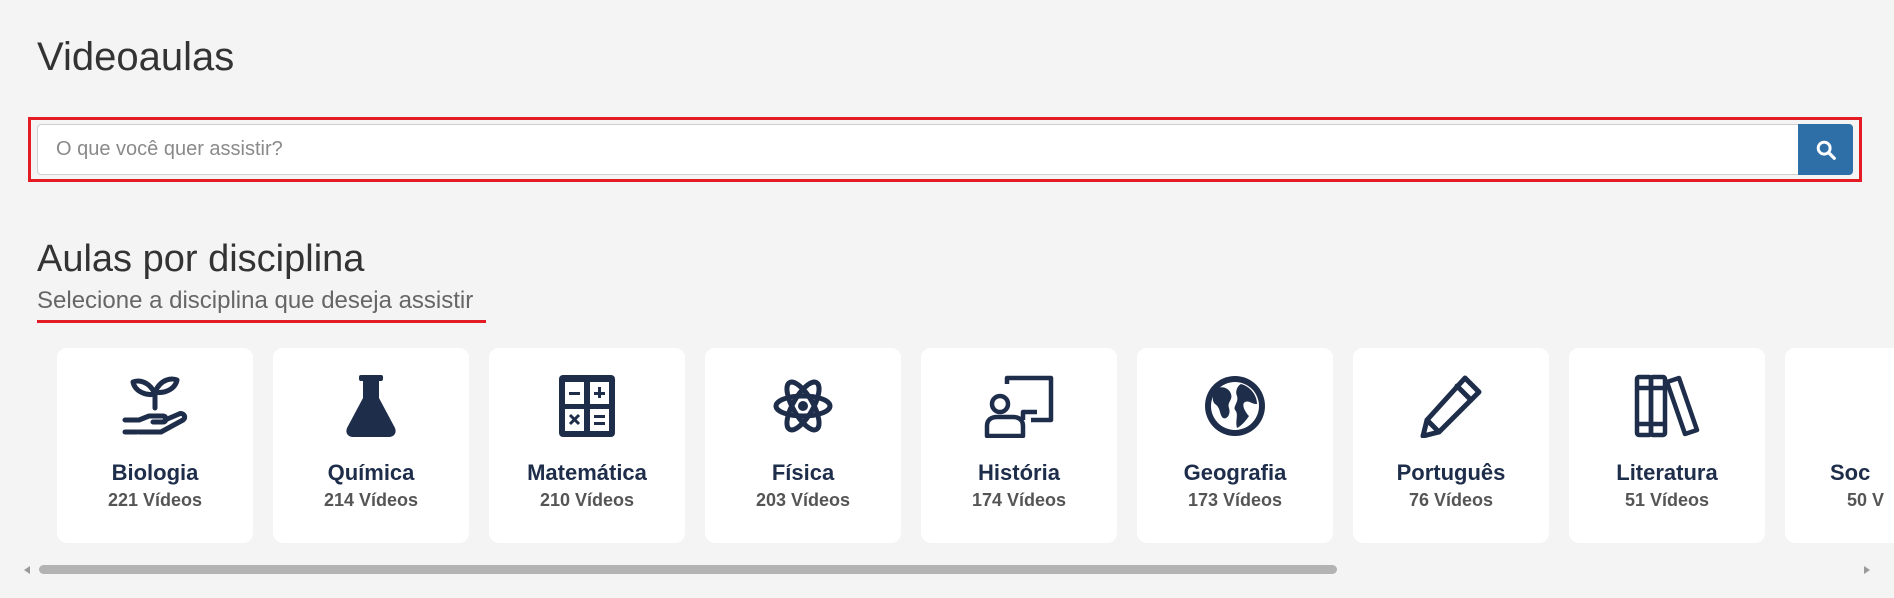  I want to click on subject-name: Física, so click(803, 472).